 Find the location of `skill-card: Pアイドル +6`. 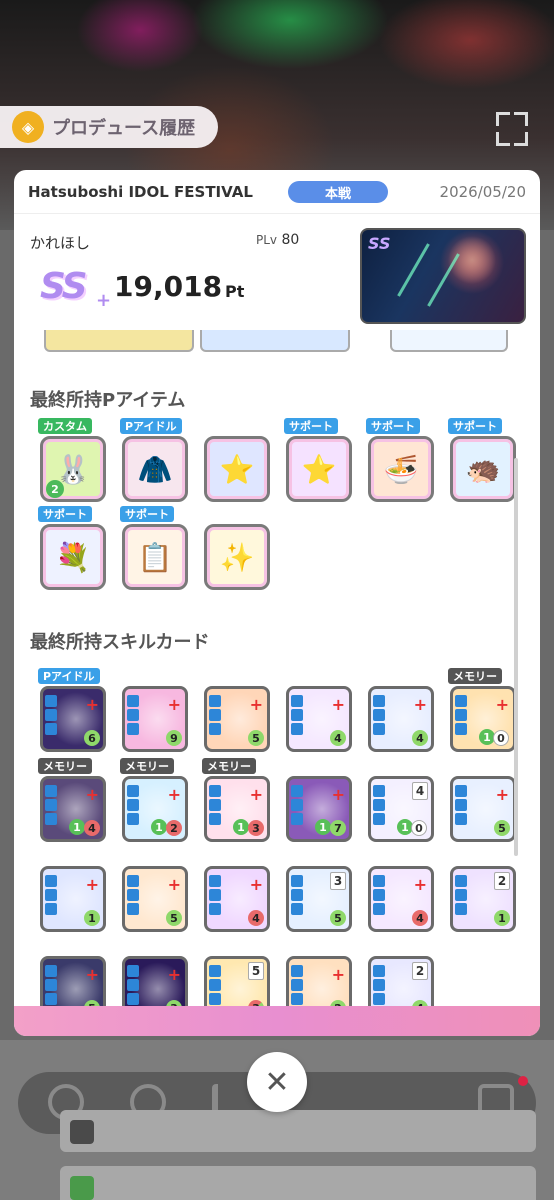

skill-card: Pアイドル +6 is located at coordinates (73, 711).